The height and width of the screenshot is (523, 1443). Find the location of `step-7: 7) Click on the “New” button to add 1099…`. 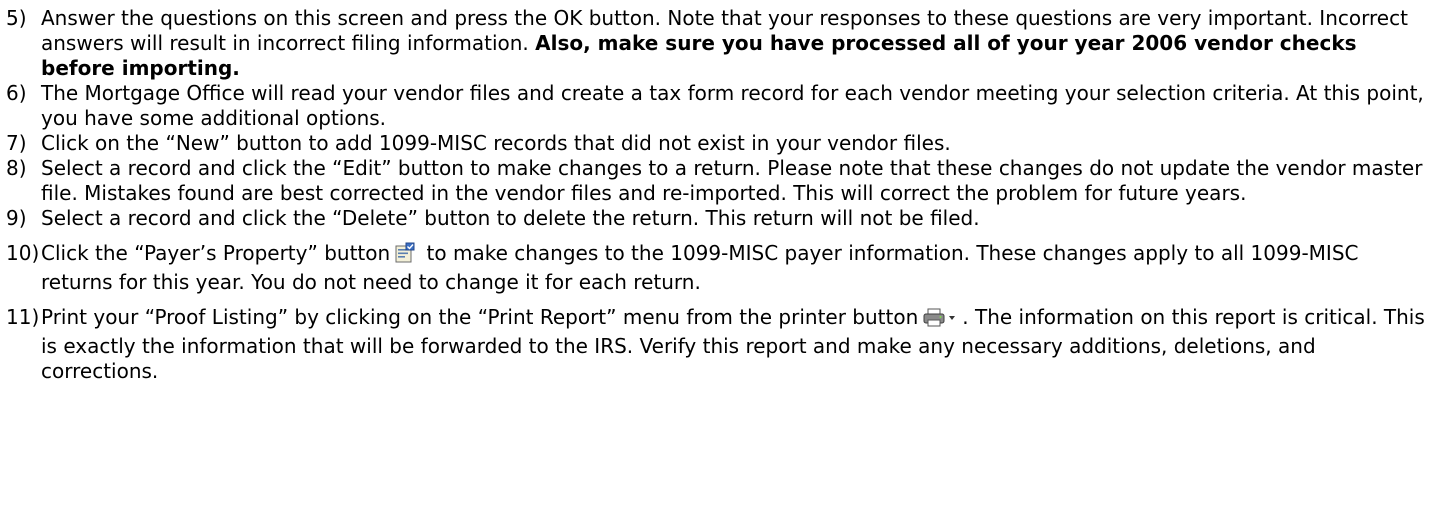

step-7: 7) Click on the “New” button to add 1099… is located at coordinates (721, 143).